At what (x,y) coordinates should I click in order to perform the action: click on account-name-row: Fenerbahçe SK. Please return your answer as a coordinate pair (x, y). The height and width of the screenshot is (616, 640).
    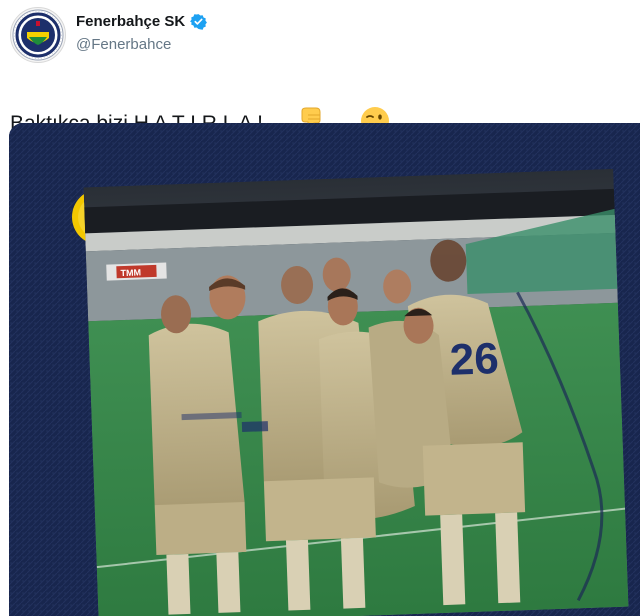
    Looking at the image, I should click on (142, 21).